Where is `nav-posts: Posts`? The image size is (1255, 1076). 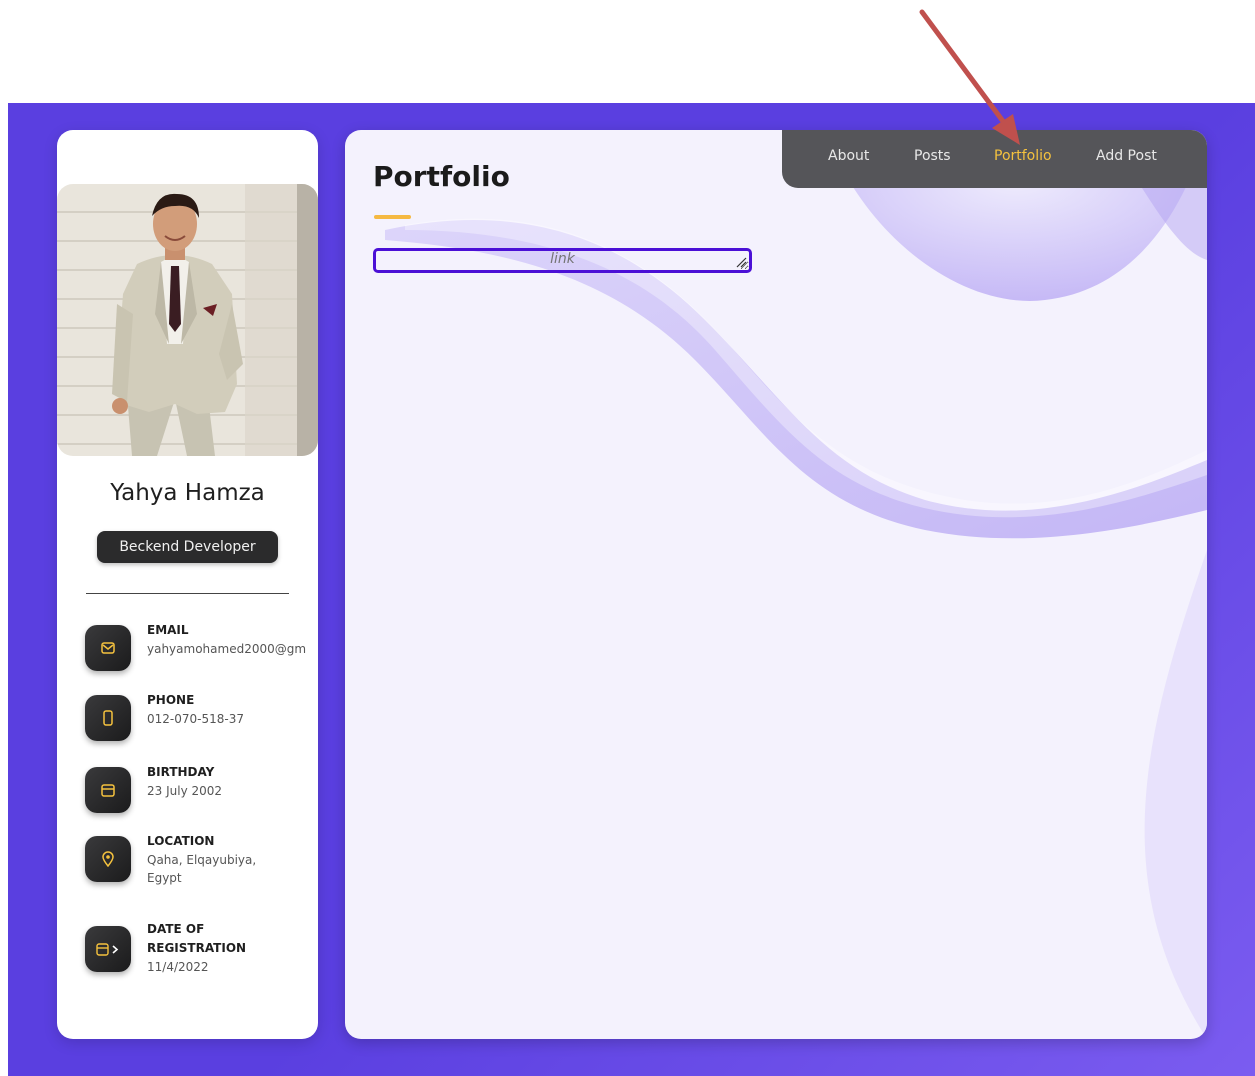
nav-posts: Posts is located at coordinates (932, 156).